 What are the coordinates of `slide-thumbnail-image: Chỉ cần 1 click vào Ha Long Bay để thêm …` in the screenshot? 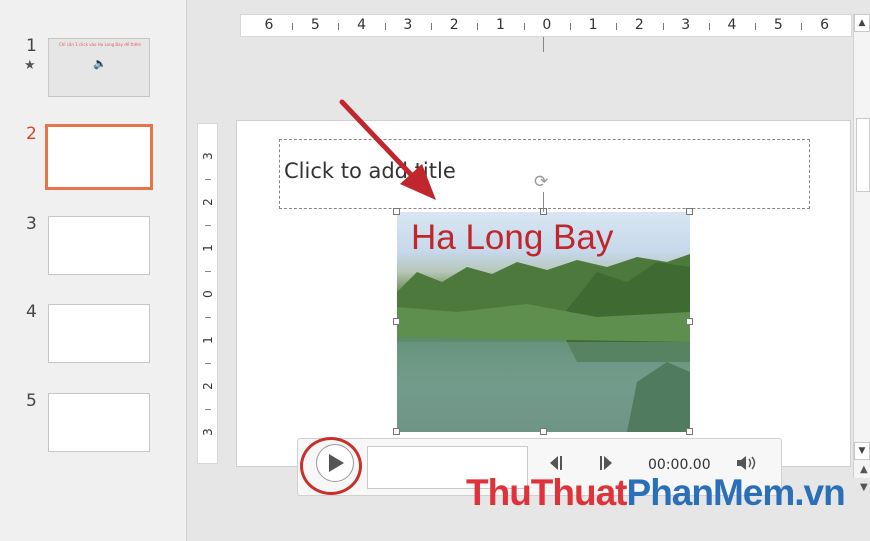 It's located at (99, 67).